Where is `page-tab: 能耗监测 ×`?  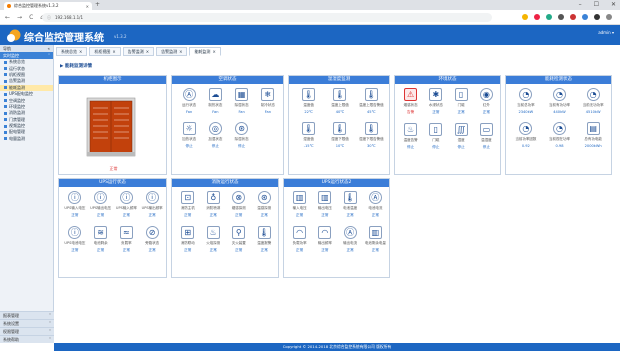 page-tab: 能耗监测 × is located at coordinates (205, 51).